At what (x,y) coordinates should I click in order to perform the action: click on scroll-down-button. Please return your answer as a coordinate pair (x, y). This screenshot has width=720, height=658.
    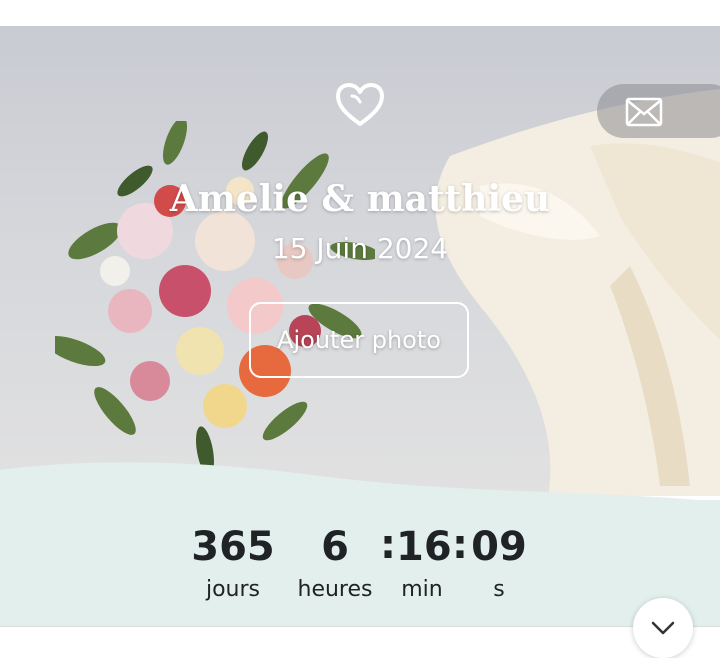
    Looking at the image, I should click on (663, 628).